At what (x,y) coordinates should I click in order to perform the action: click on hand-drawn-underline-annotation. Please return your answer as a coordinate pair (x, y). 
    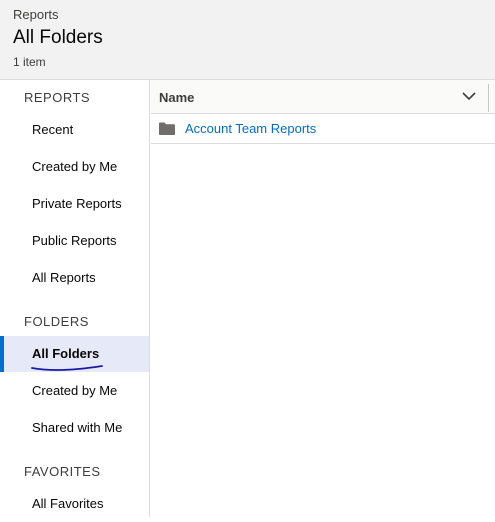
    Looking at the image, I should click on (67, 368).